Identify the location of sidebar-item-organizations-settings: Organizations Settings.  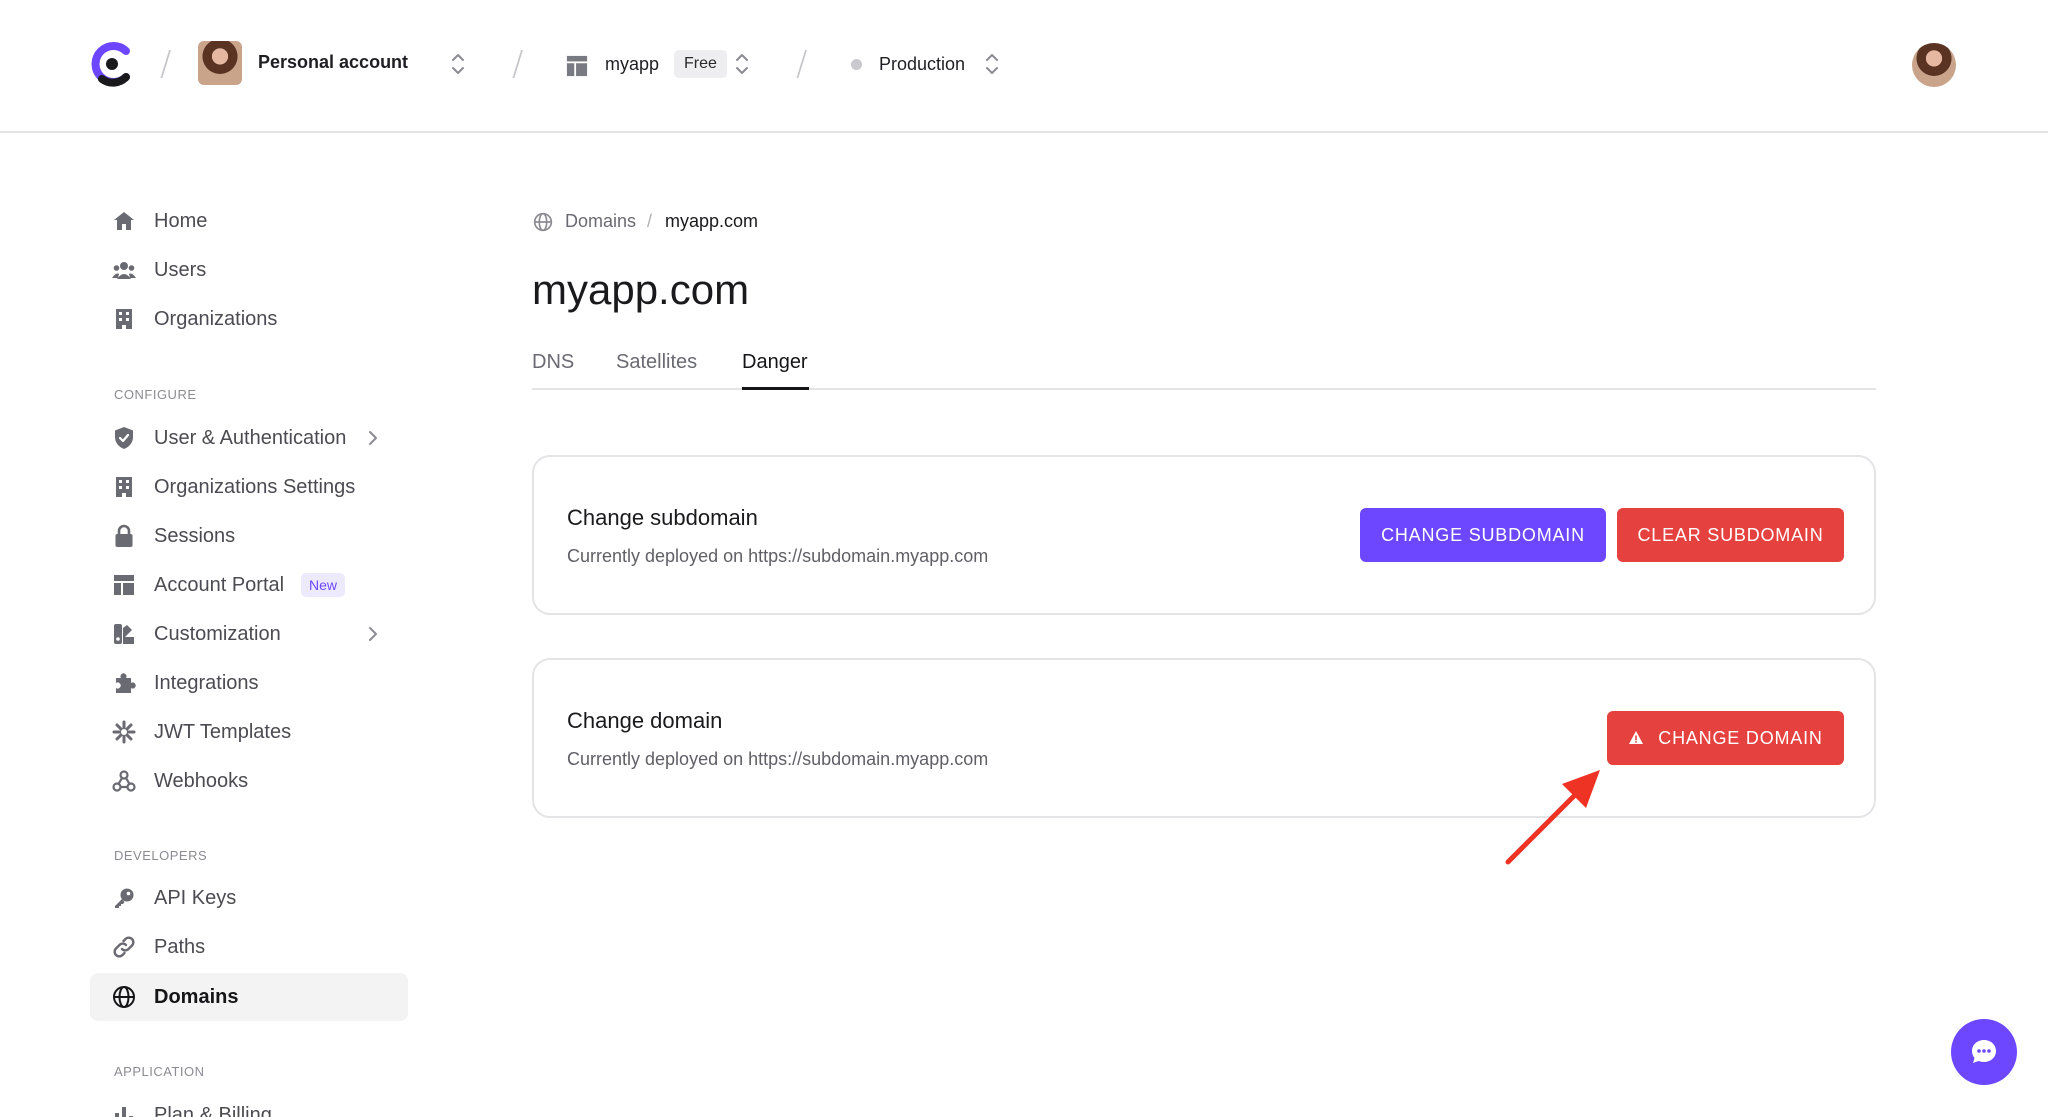
(249, 487).